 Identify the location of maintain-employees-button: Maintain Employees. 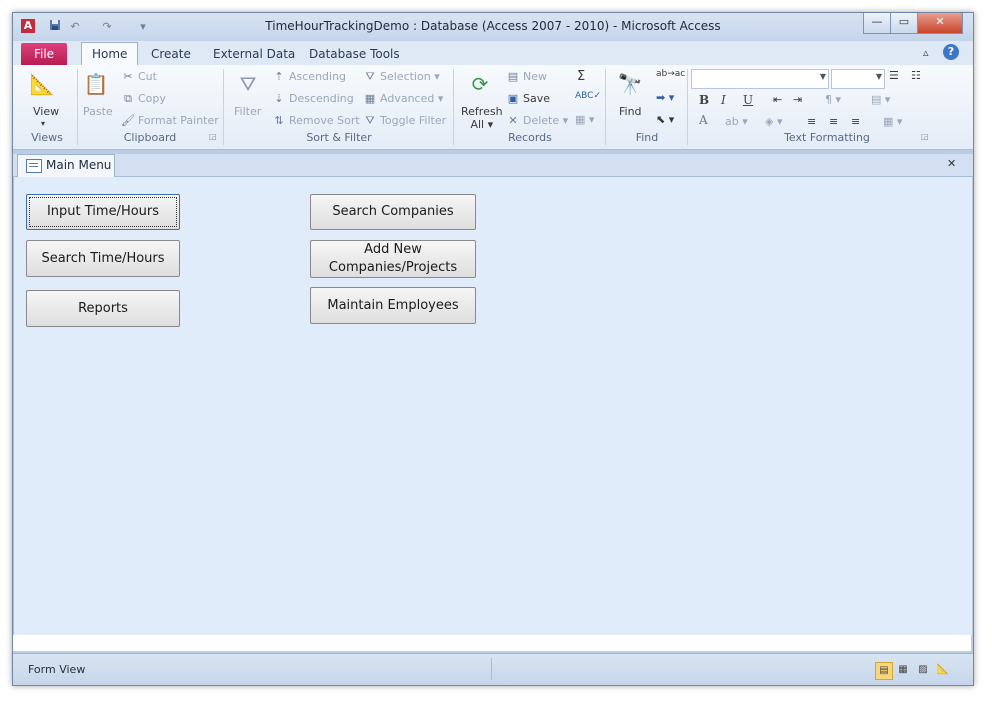
(393, 305).